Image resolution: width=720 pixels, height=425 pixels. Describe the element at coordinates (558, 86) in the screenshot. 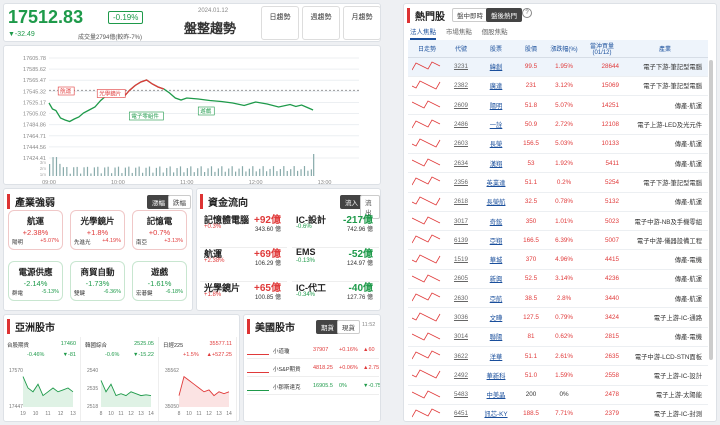

I see `table-row: 2382 廣達 231 3.12% 15069 電子下游-筆記型電腦` at that location.